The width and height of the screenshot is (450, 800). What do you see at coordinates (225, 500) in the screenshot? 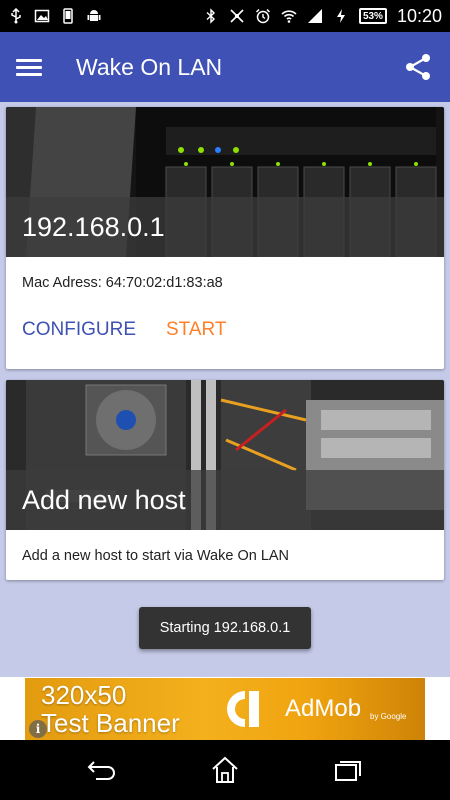
I see `add-host-title-overlay: Add new host` at bounding box center [225, 500].